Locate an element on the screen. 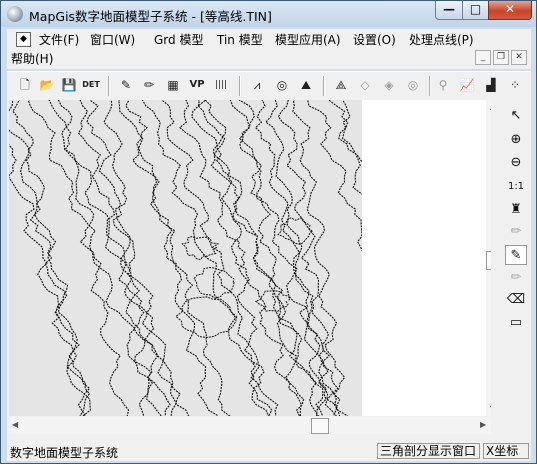  grid-icon: ▦ is located at coordinates (173, 85).